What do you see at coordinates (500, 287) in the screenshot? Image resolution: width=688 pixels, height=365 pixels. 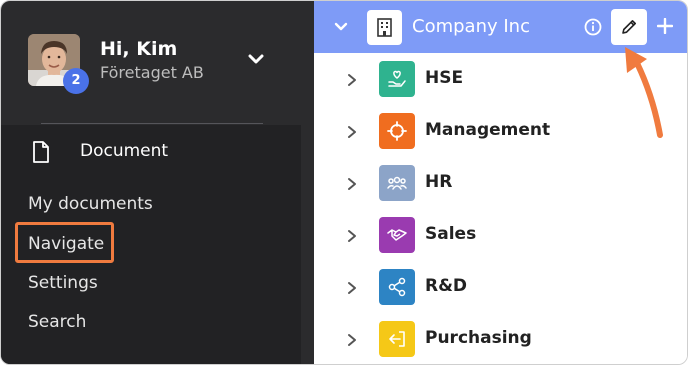 I see `tree-node-rnd: R&D` at bounding box center [500, 287].